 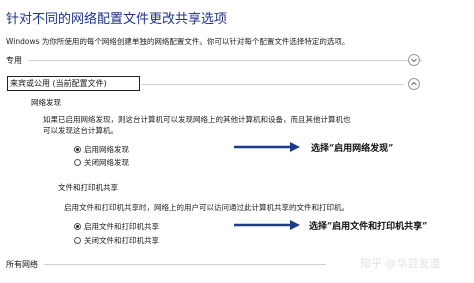 I want to click on chevron-down-icon, so click(x=414, y=60).